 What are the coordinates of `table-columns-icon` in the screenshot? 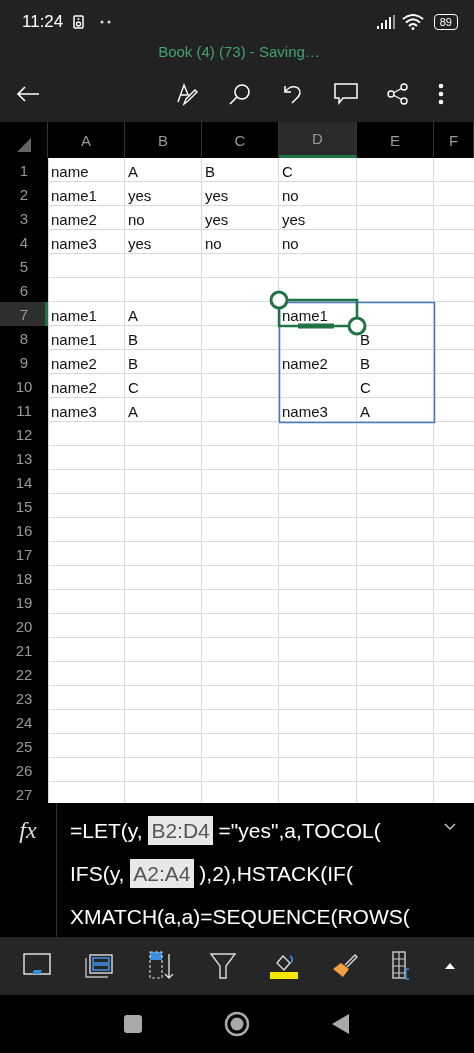 It's located at (401, 966).